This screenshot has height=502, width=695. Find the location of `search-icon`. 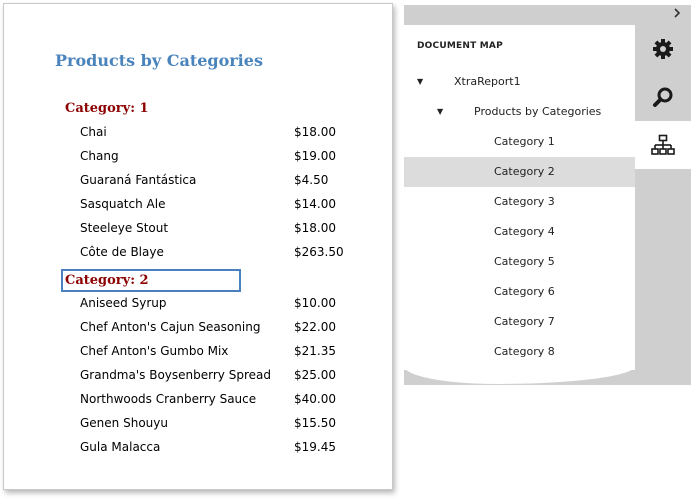

search-icon is located at coordinates (663, 97).